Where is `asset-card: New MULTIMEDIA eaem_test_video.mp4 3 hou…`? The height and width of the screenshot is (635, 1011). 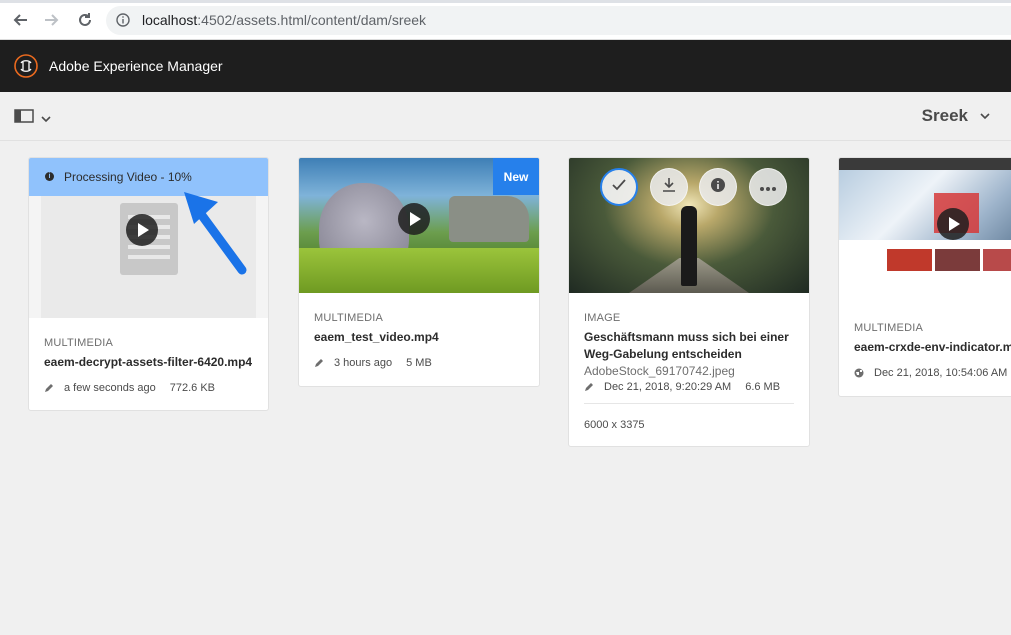 asset-card: New MULTIMEDIA eaem_test_video.mp4 3 hou… is located at coordinates (419, 272).